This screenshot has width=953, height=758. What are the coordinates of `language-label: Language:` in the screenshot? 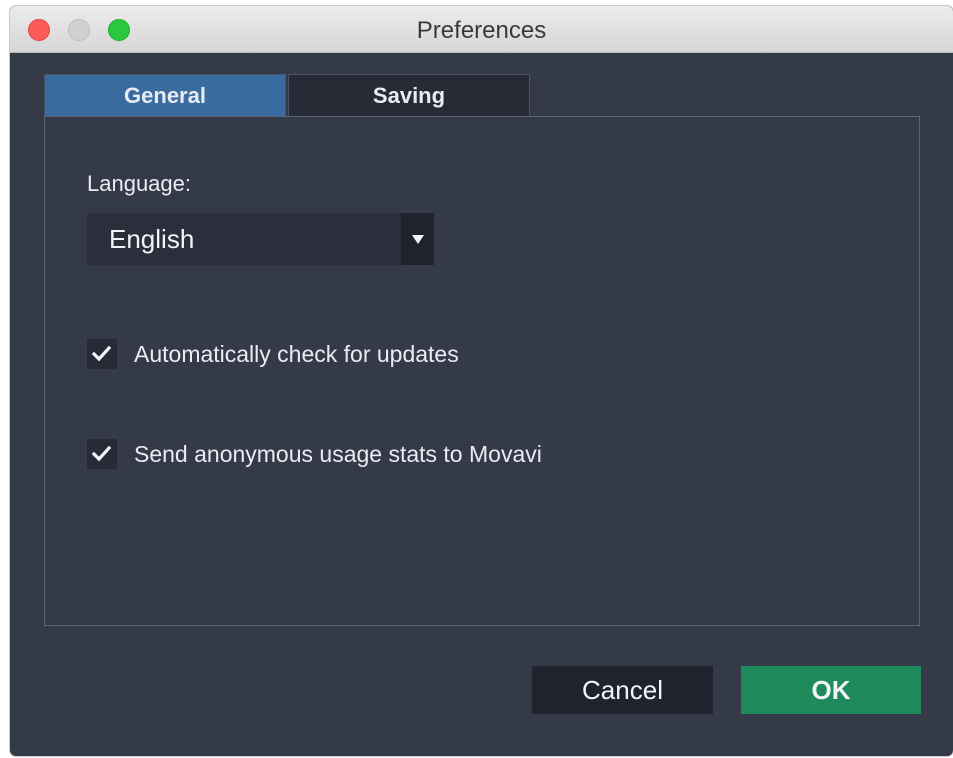 It's located at (139, 183).